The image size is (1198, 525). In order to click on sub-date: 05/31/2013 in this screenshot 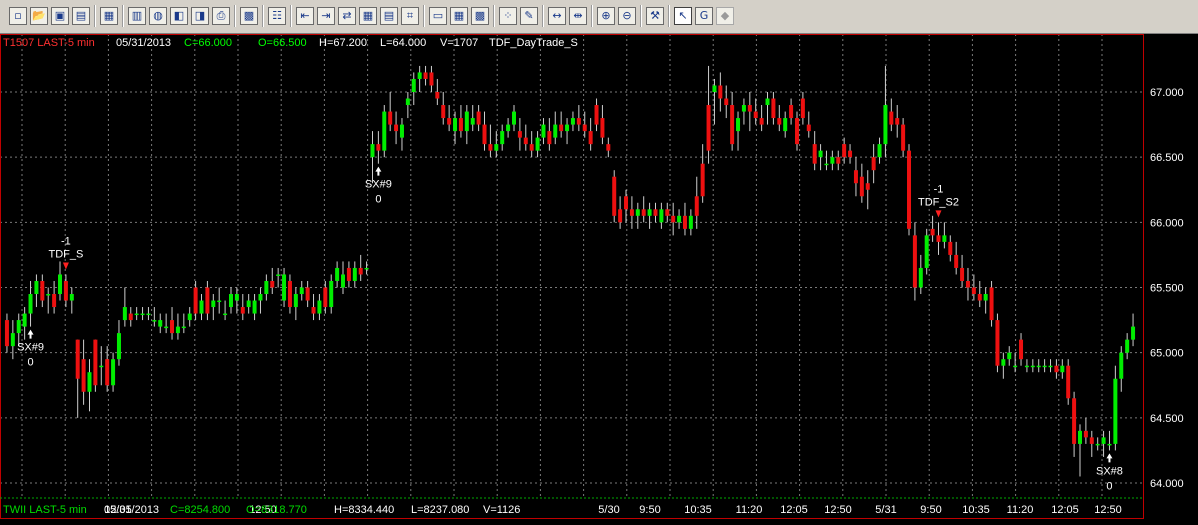, I will do `click(131, 510)`.